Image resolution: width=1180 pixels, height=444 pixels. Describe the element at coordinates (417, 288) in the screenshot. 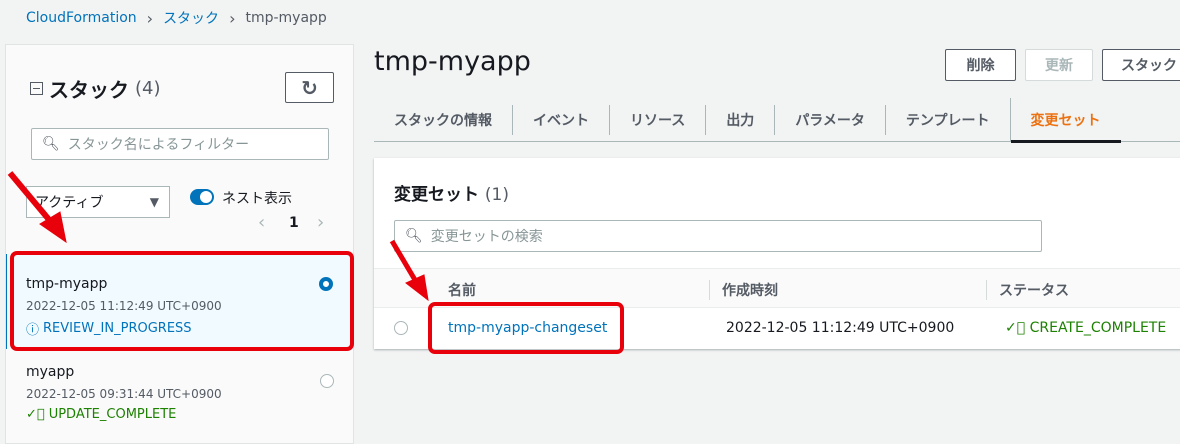

I see `arrow-head-icon` at that location.